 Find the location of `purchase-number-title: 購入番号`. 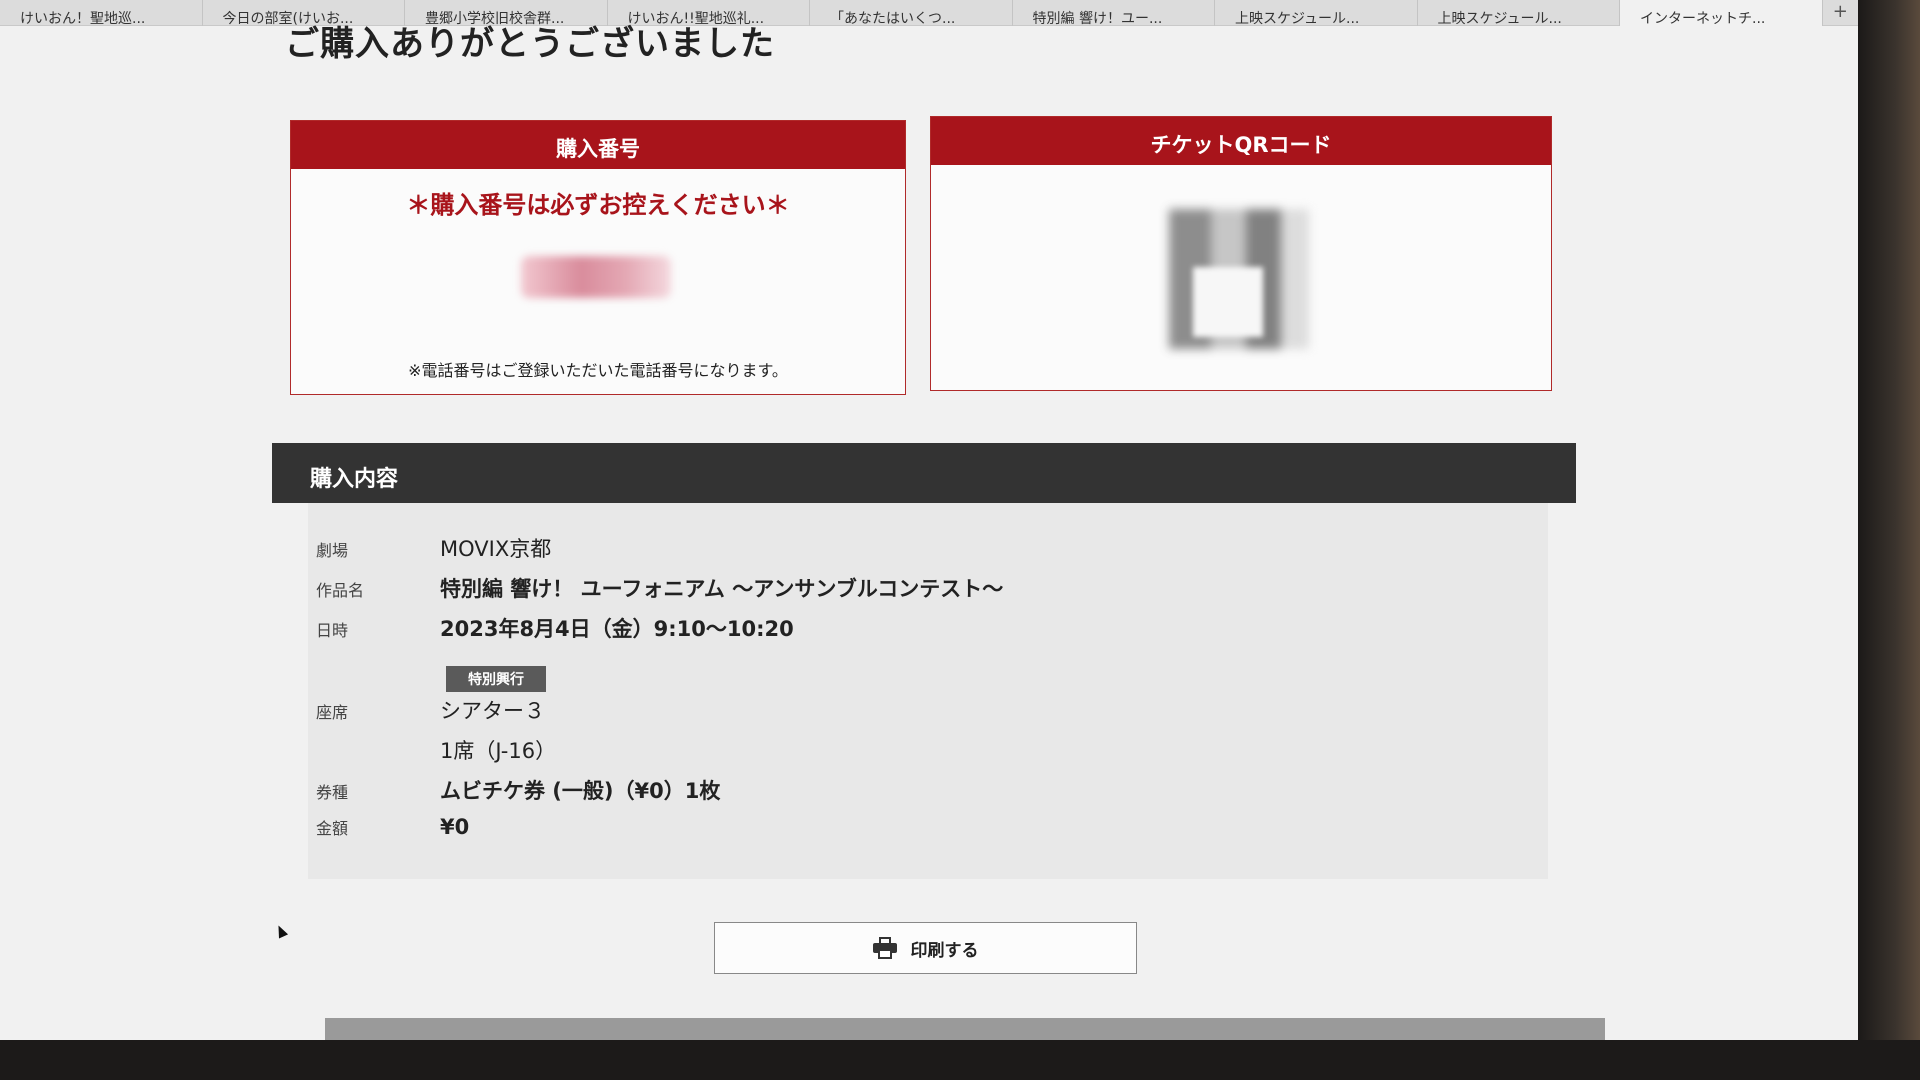

purchase-number-title: 購入番号 is located at coordinates (598, 145).